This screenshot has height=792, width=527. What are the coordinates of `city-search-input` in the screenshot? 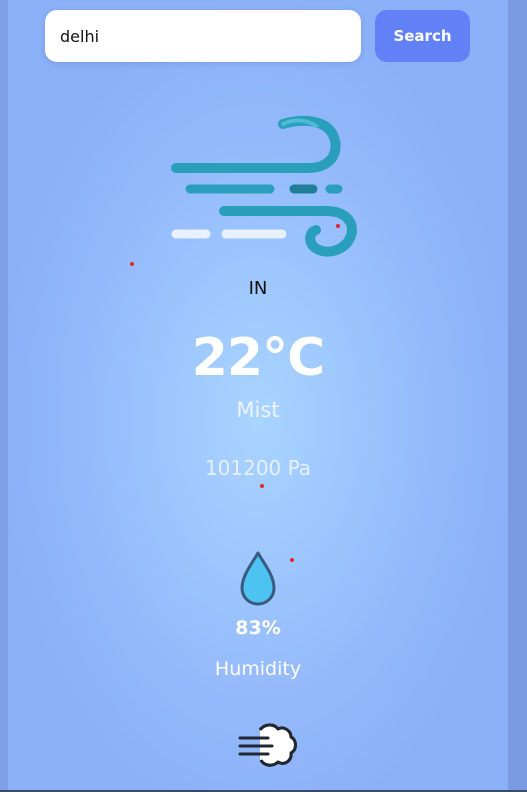 It's located at (203, 36).